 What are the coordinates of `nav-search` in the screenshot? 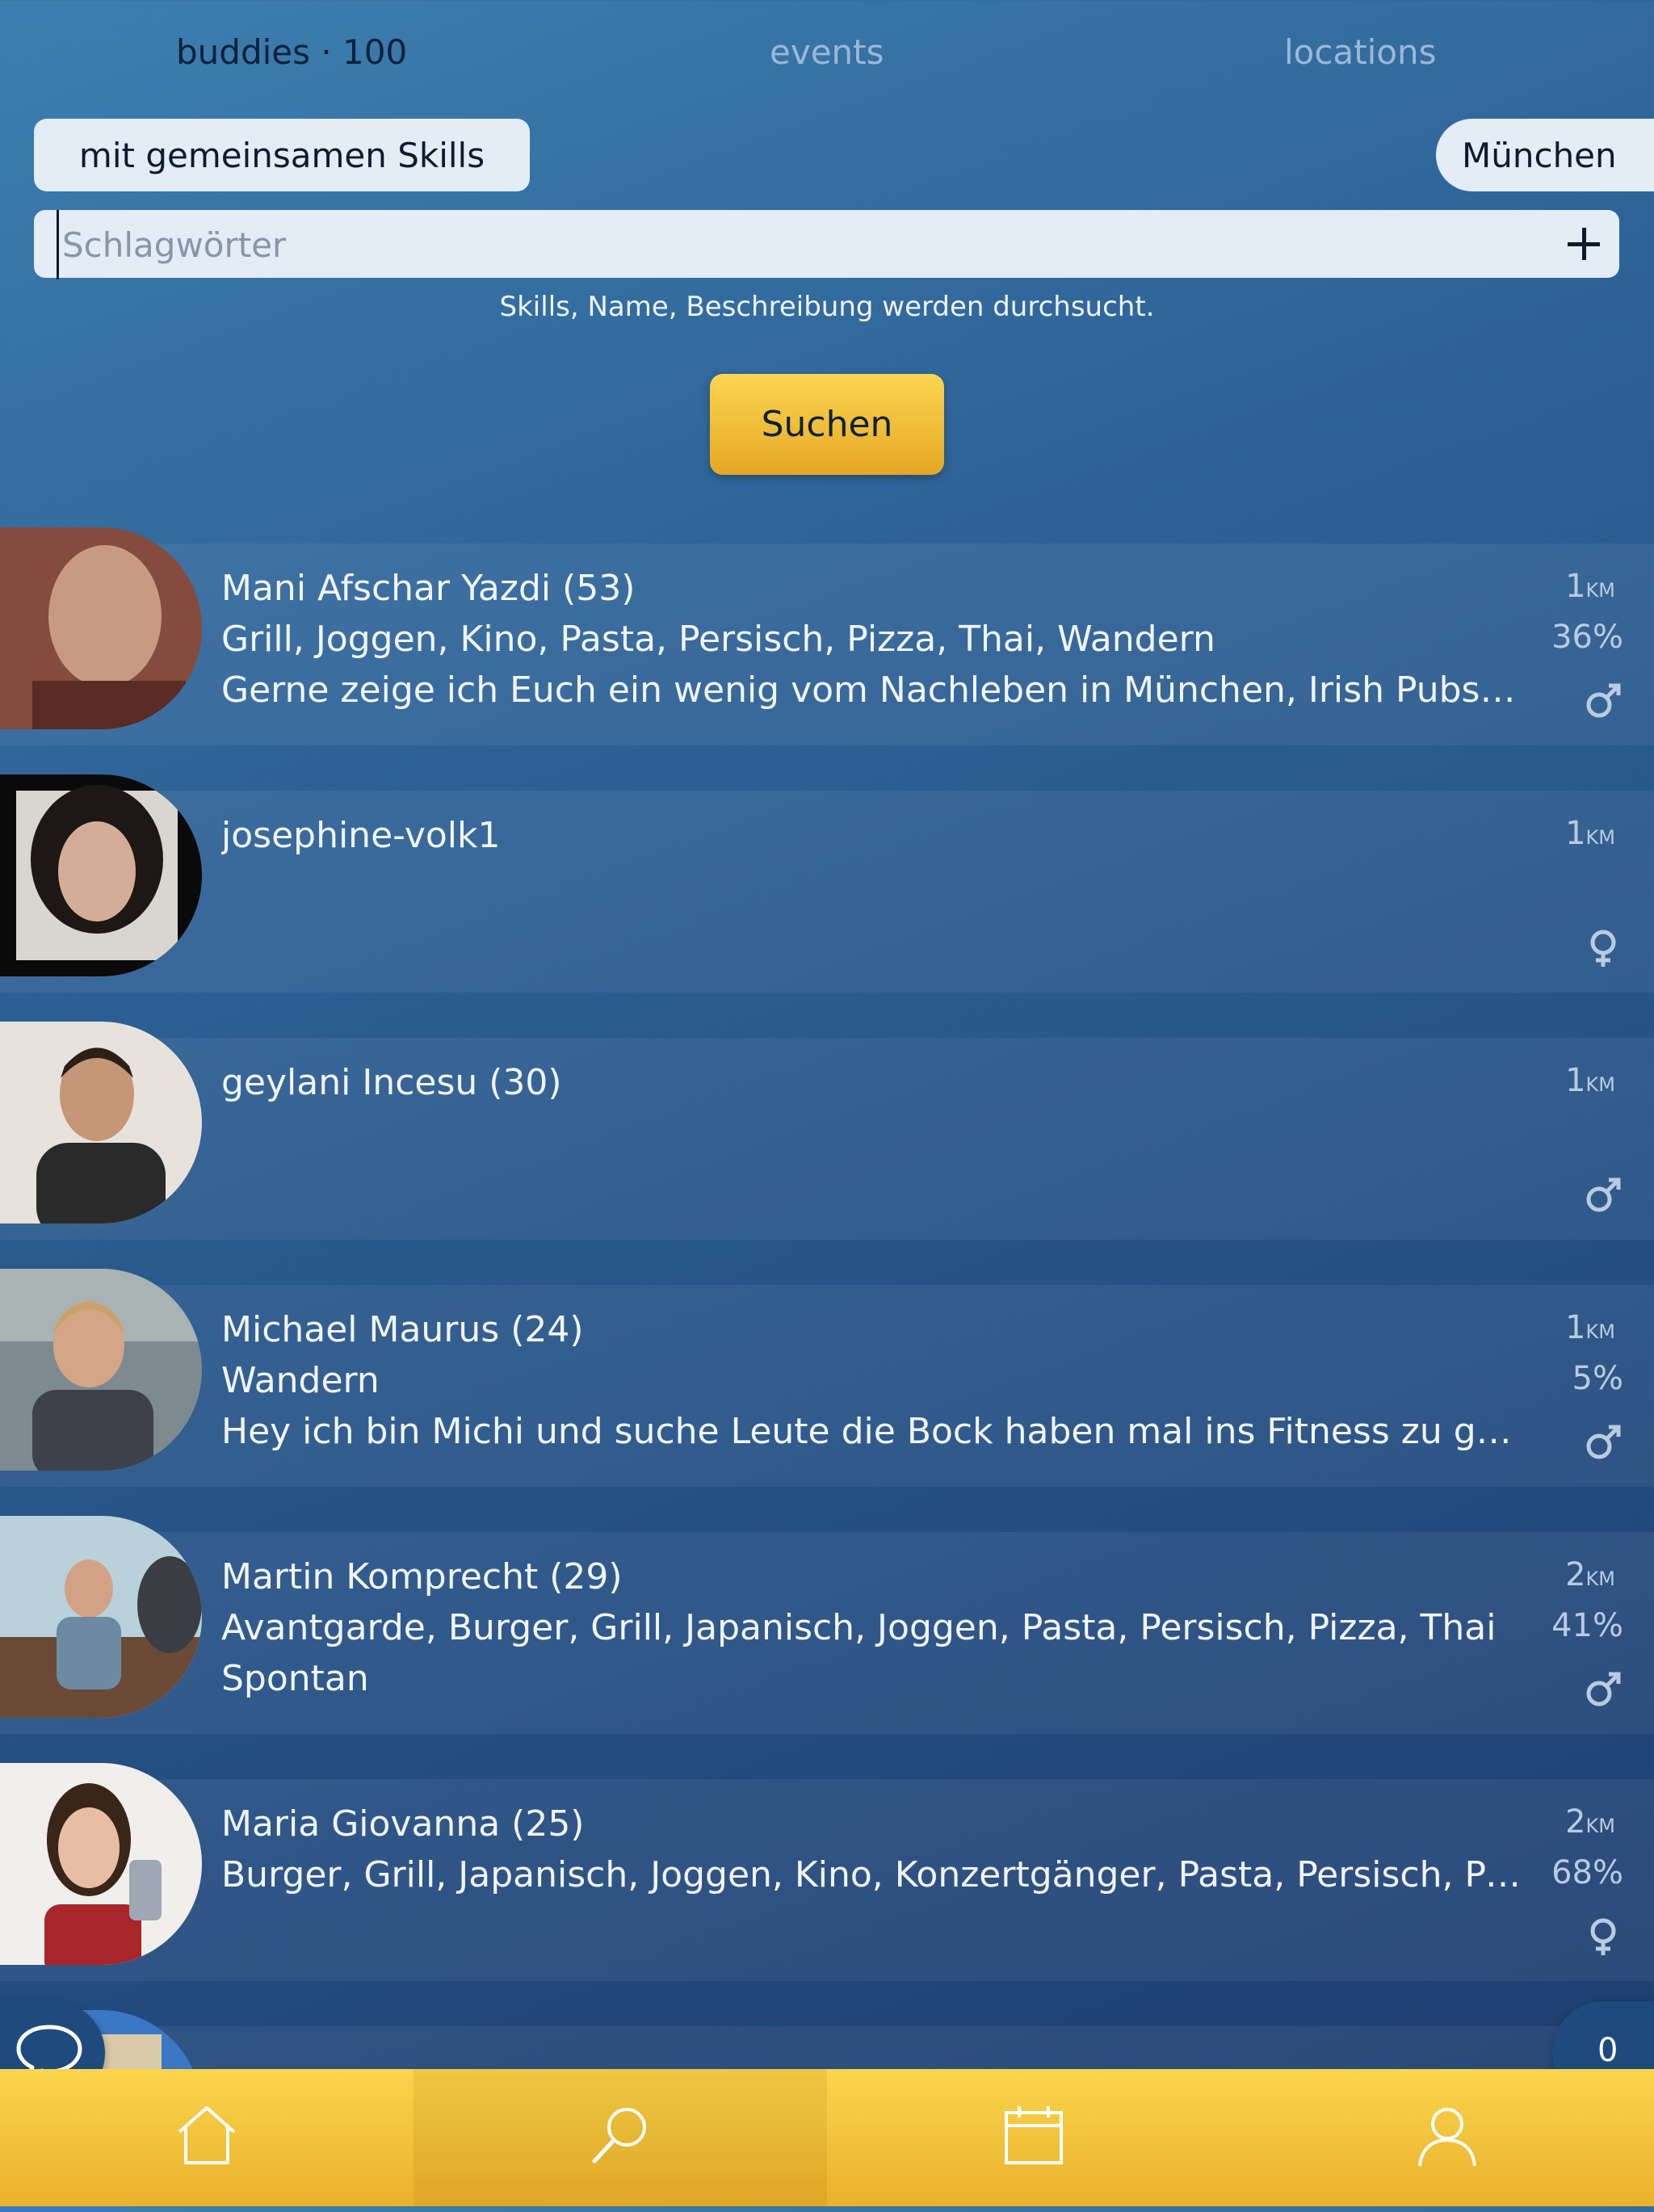 It's located at (620, 2138).